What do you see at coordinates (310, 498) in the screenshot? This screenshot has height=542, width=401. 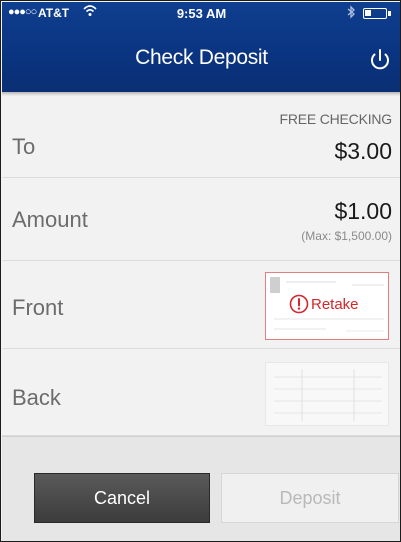 I see `deposit-button: Deposit` at bounding box center [310, 498].